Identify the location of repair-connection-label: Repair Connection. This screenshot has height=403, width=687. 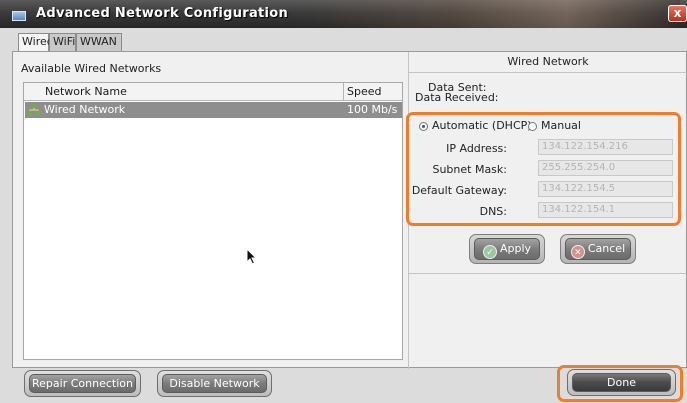
(82, 383).